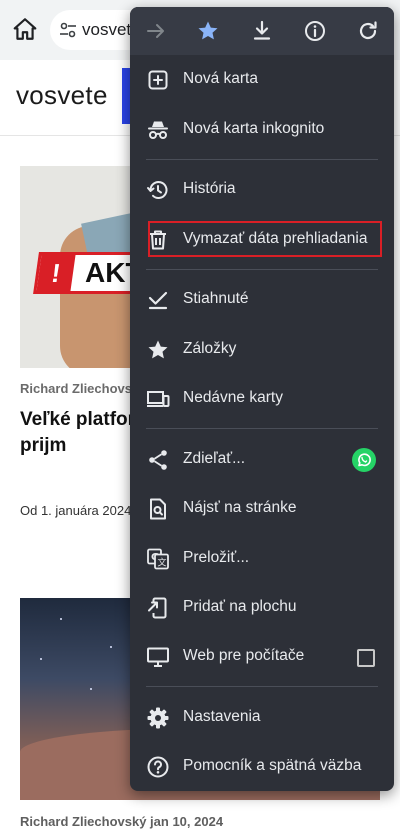 This screenshot has height=830, width=400. I want to click on menu-toolbar, so click(262, 31).